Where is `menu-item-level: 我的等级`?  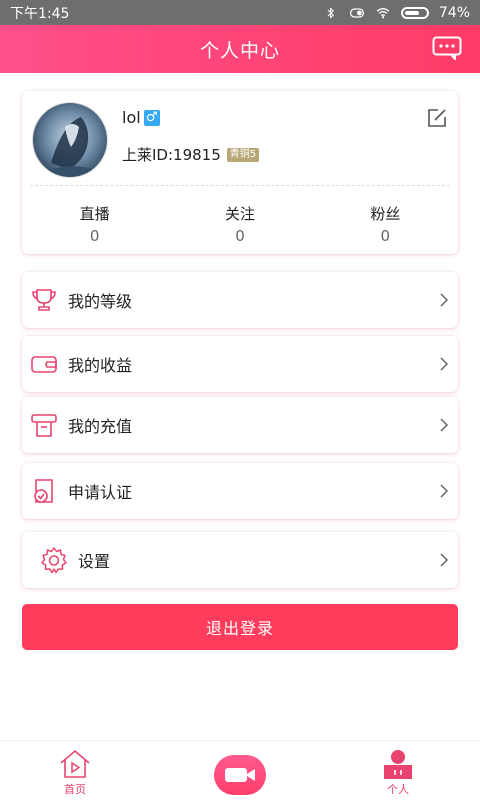 menu-item-level: 我的等级 is located at coordinates (240, 300).